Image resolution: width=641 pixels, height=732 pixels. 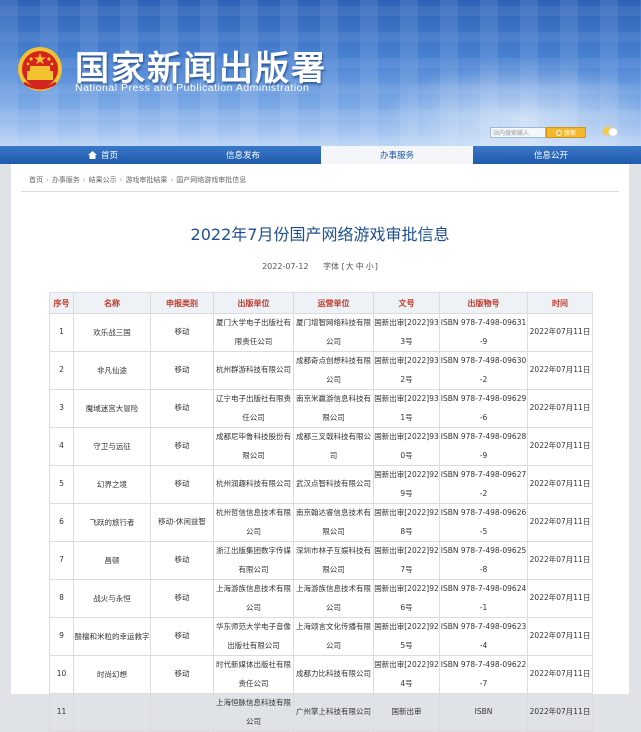 What do you see at coordinates (112, 712) in the screenshot?
I see `cell-col-name` at bounding box center [112, 712].